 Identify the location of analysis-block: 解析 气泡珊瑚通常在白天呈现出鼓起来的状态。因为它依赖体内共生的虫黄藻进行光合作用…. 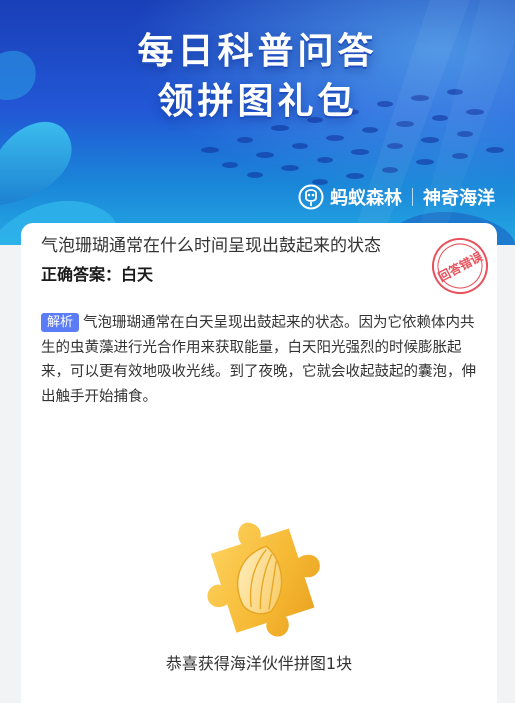
(261, 360).